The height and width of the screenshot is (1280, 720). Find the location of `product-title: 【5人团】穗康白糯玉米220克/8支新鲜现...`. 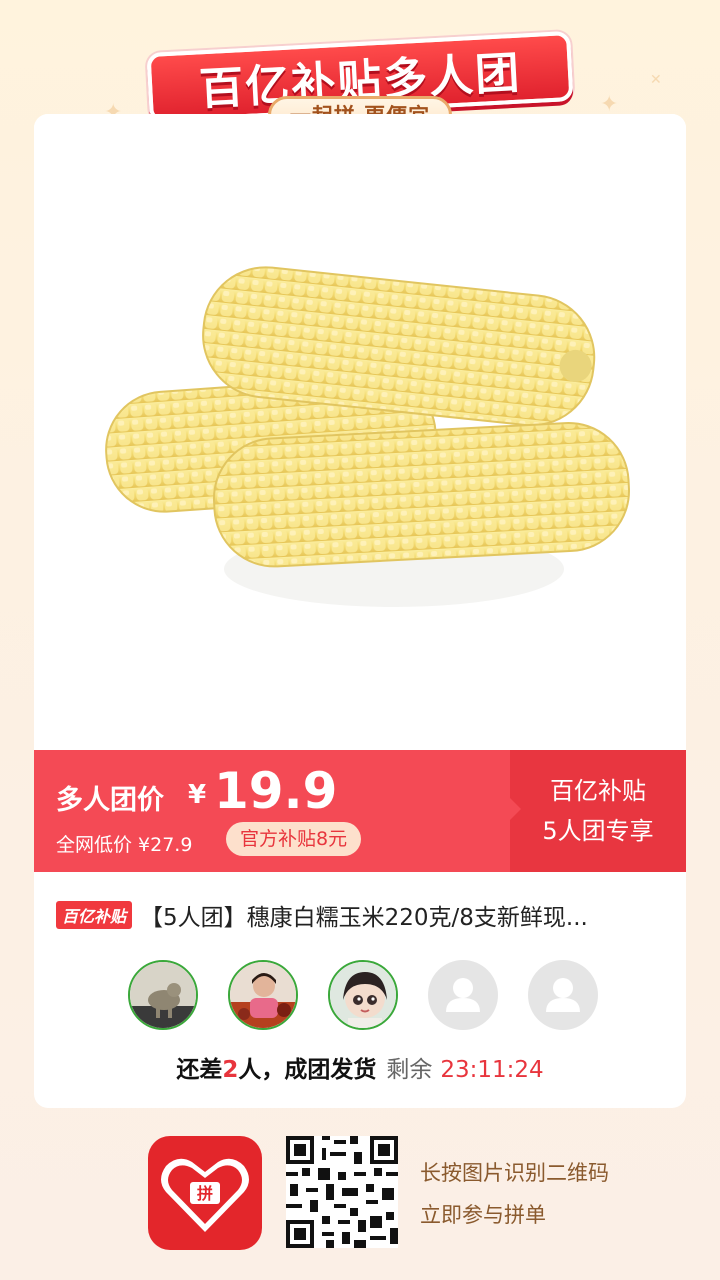

product-title: 【5人团】穗康白糯玉米220克/8支新鲜现... is located at coordinates (364, 918).